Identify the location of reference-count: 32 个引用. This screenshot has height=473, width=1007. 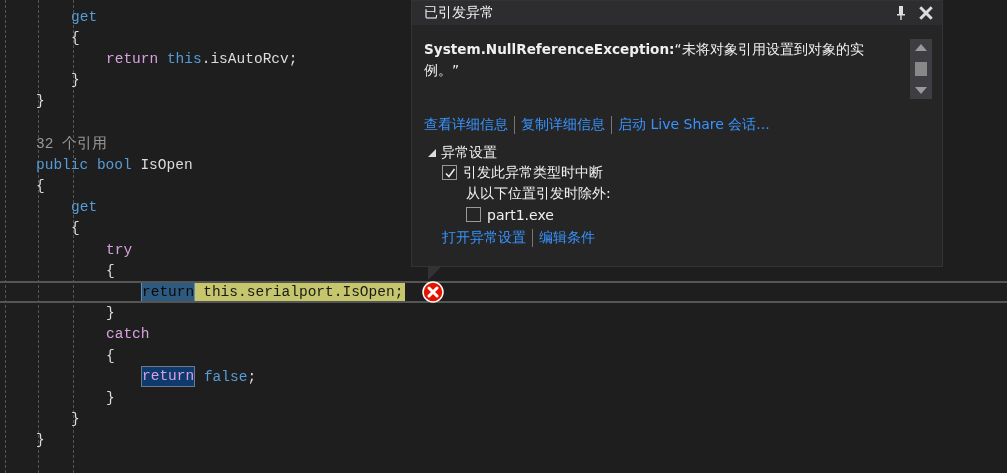
(72, 144).